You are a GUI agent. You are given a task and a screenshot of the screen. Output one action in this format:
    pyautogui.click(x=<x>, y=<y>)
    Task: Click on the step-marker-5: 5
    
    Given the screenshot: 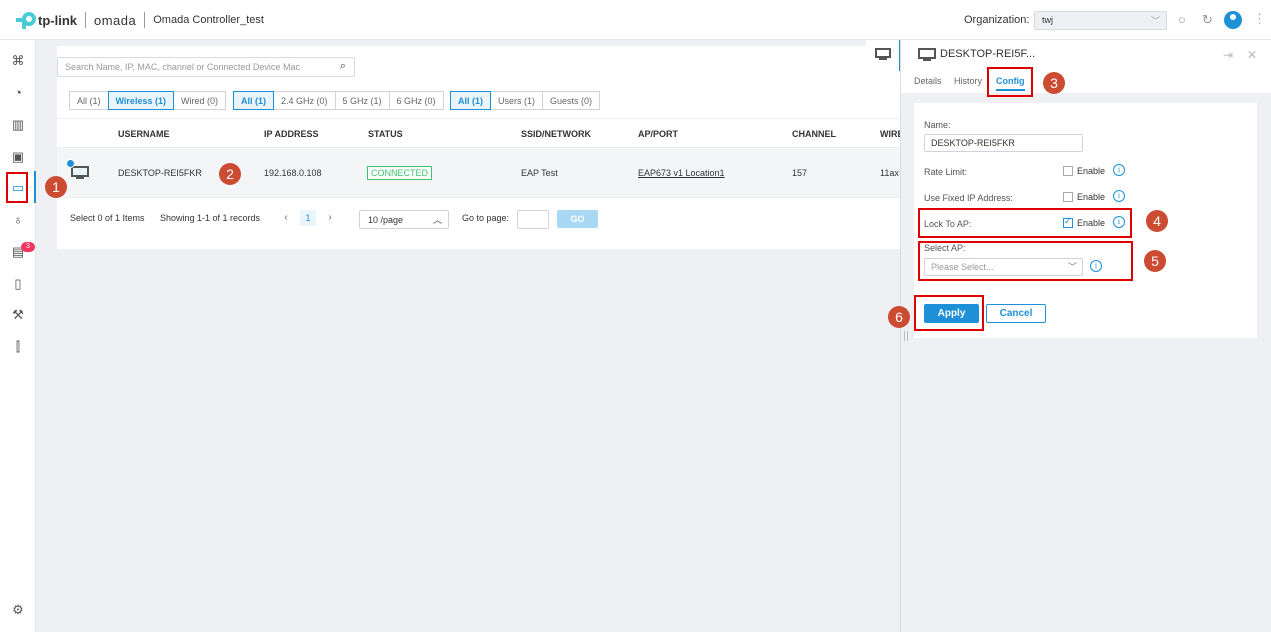 What is the action you would take?
    pyautogui.click(x=1155, y=261)
    